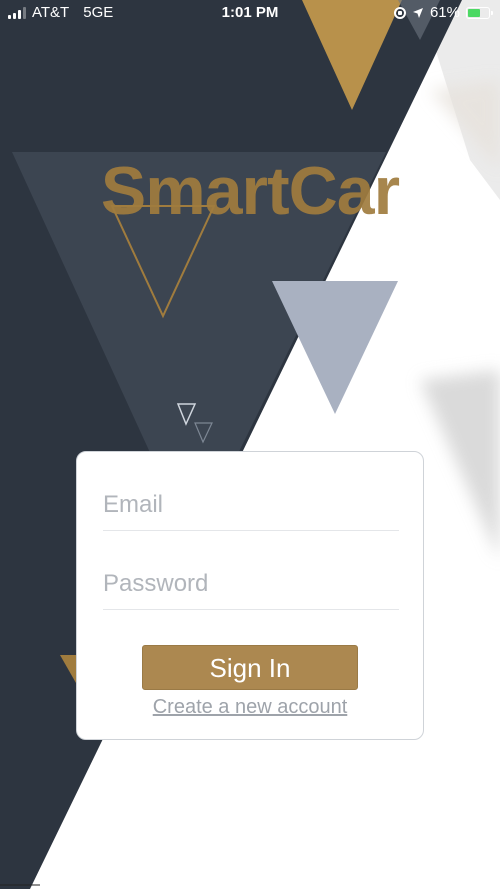  What do you see at coordinates (250, 13) in the screenshot?
I see `status-bar: AT&T 5GE 1:01 PM 61%` at bounding box center [250, 13].